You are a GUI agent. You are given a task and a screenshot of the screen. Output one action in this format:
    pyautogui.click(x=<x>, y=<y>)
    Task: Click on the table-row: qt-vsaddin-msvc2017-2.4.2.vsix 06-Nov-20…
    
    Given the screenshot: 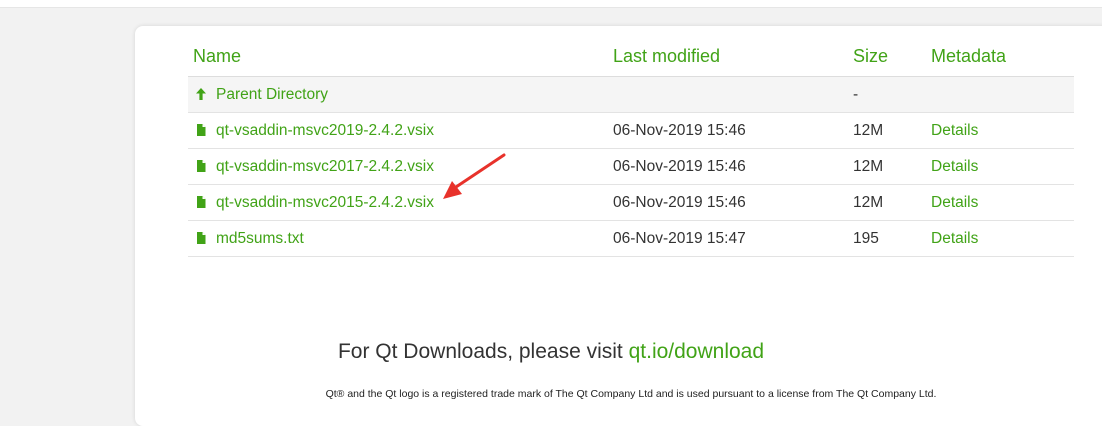 What is the action you would take?
    pyautogui.click(x=631, y=167)
    